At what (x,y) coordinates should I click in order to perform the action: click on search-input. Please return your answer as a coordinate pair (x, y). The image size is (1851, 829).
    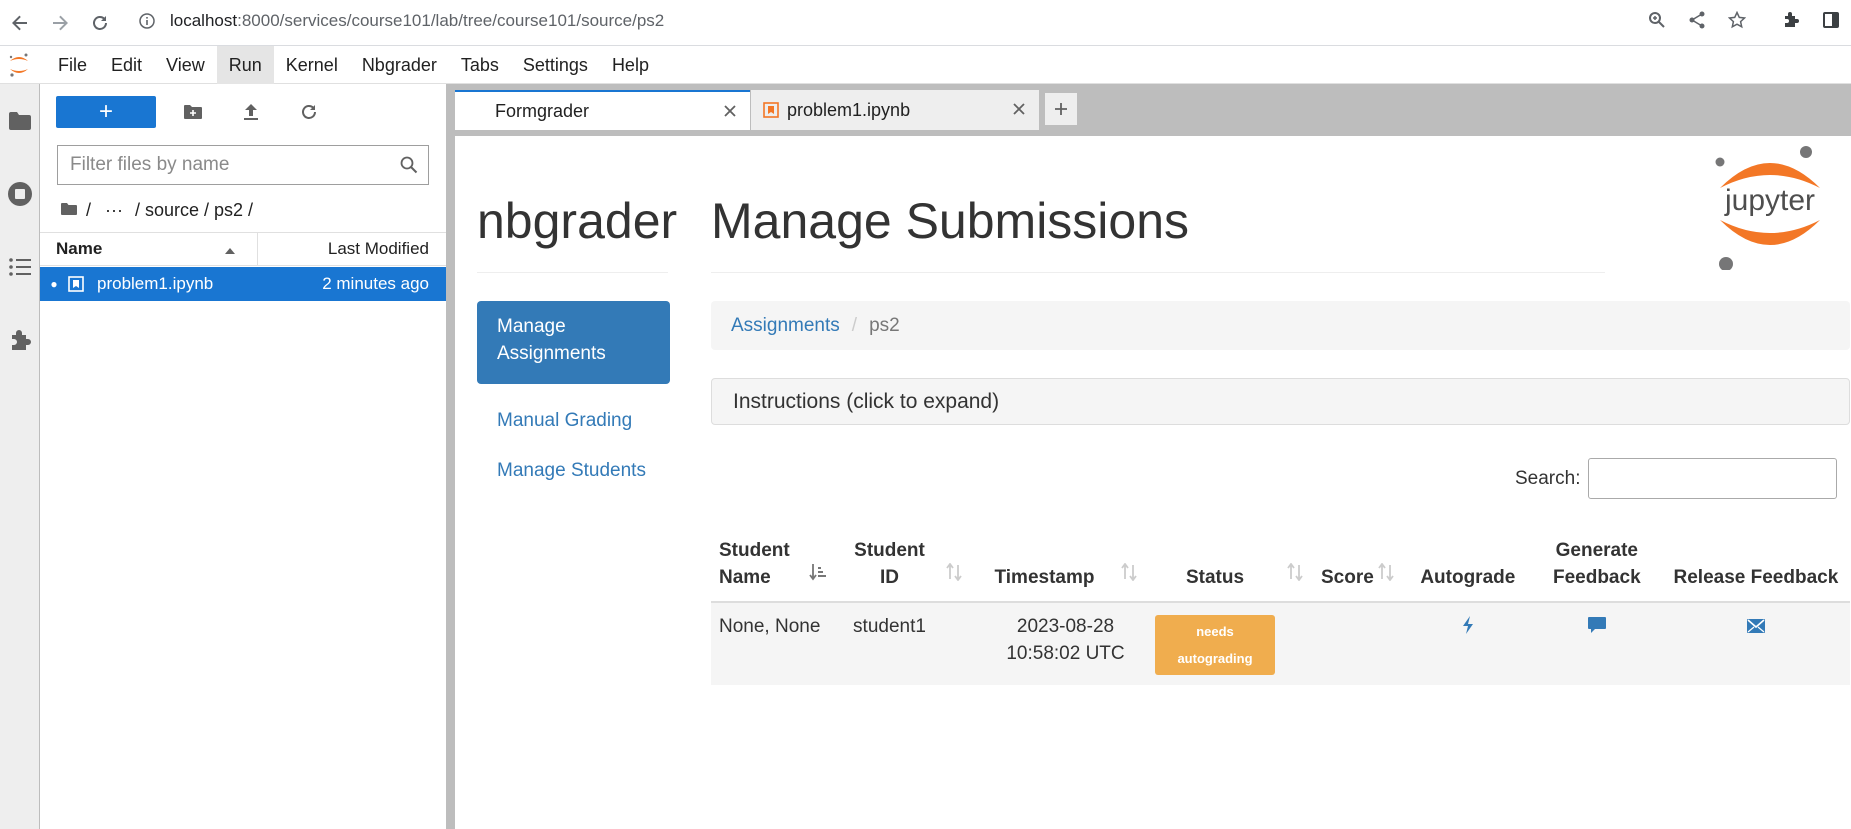
    Looking at the image, I should click on (1713, 478).